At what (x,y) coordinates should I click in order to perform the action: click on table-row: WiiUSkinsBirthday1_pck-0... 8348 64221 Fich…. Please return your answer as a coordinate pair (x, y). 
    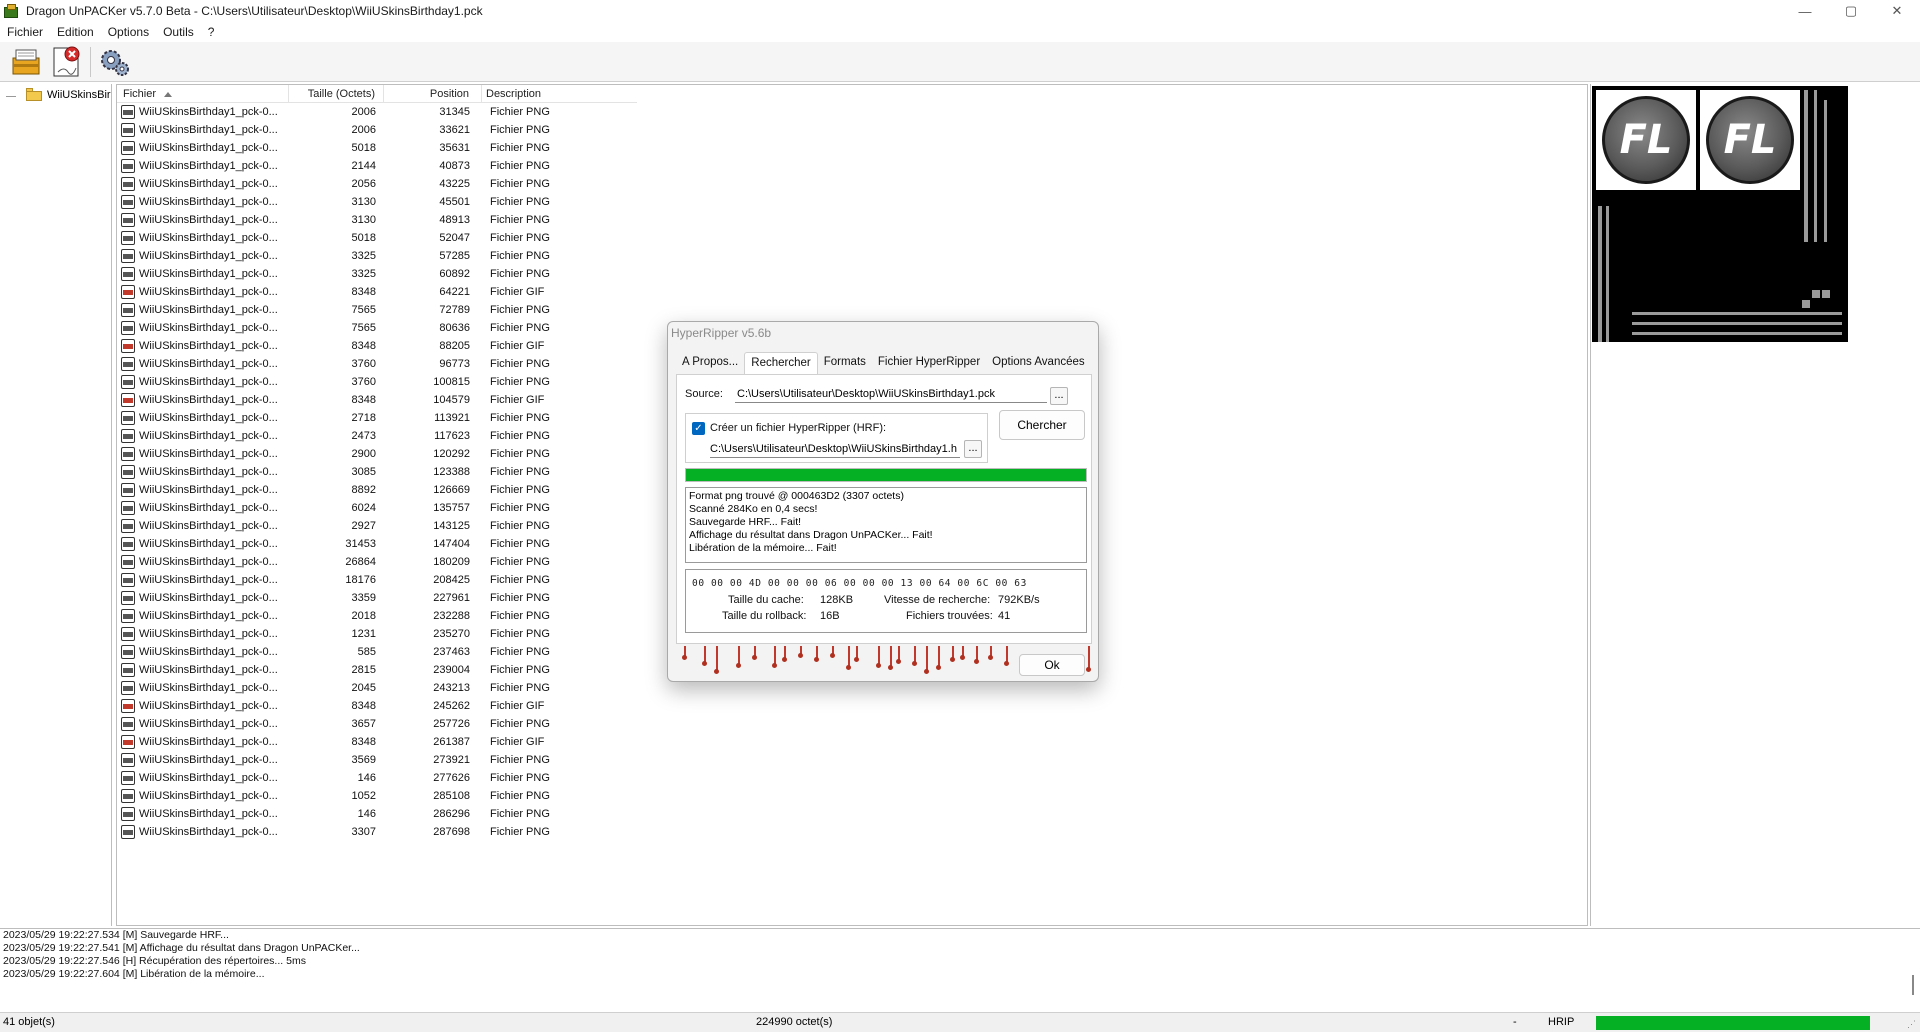
    Looking at the image, I should click on (377, 292).